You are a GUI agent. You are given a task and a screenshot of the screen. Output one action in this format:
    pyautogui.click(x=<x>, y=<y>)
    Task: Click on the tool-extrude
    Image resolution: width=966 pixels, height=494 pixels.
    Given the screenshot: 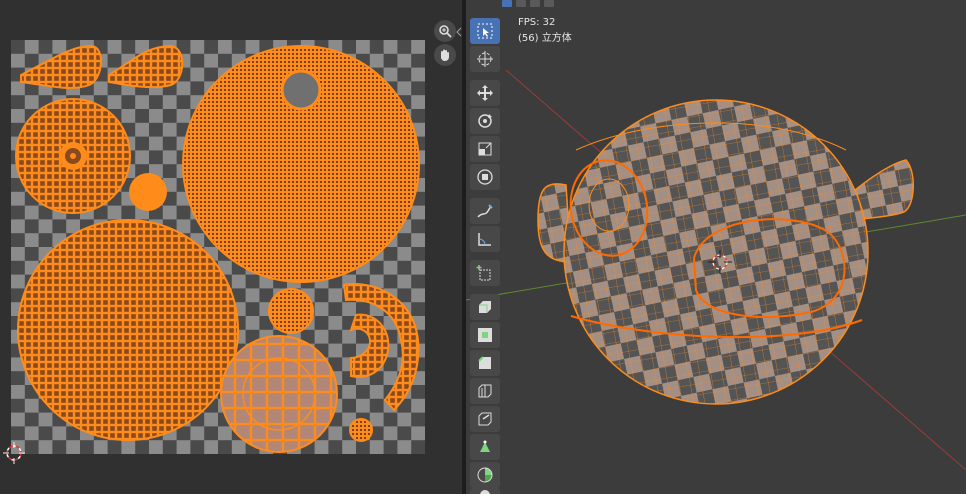 What is the action you would take?
    pyautogui.click(x=485, y=307)
    